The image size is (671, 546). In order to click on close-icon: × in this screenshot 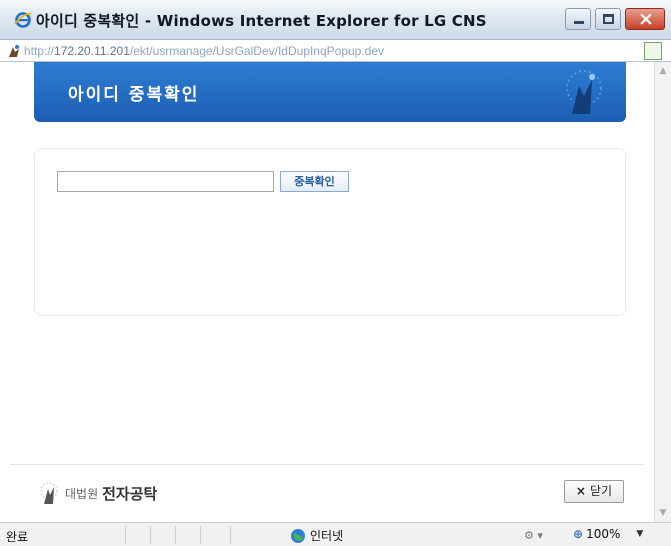, I will do `click(646, 19)`.